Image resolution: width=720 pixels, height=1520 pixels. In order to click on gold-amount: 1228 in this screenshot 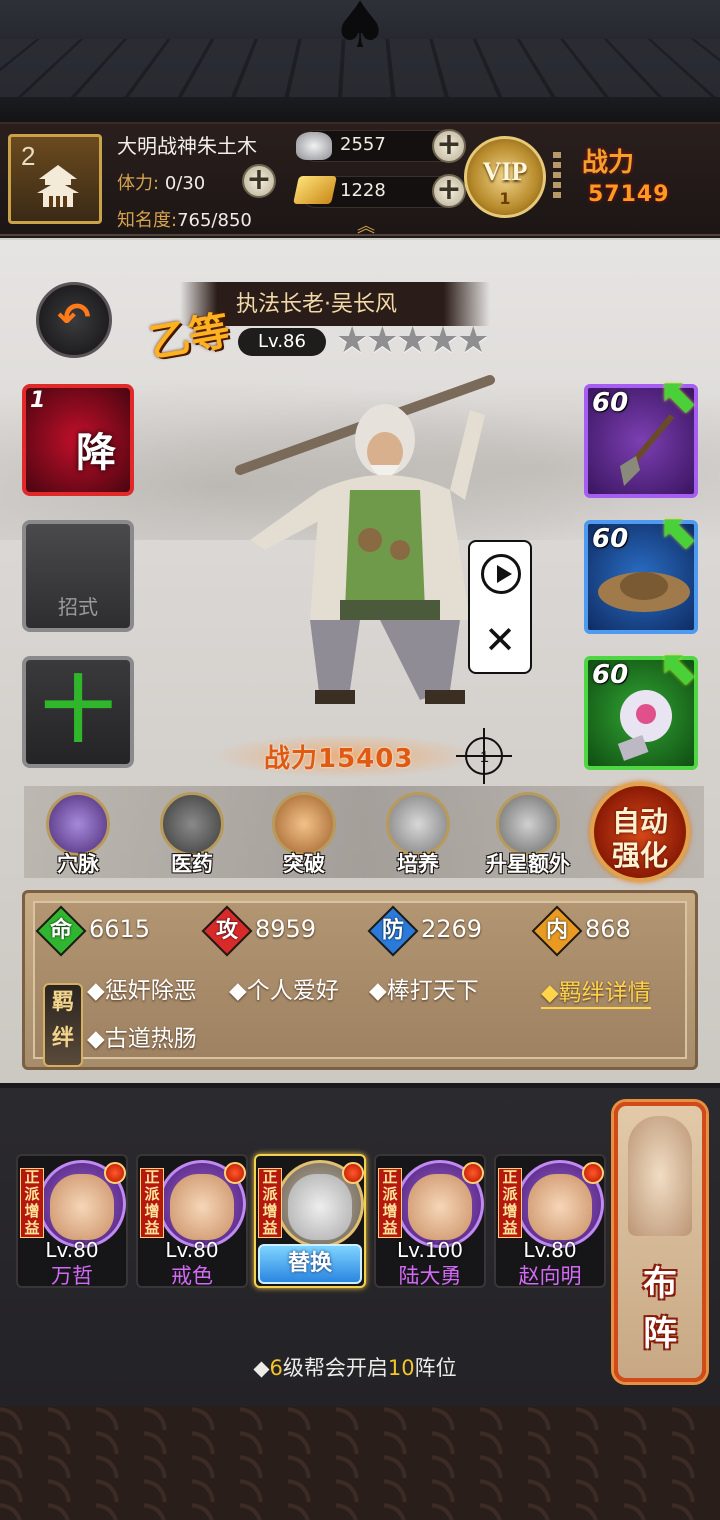, I will do `click(363, 190)`.